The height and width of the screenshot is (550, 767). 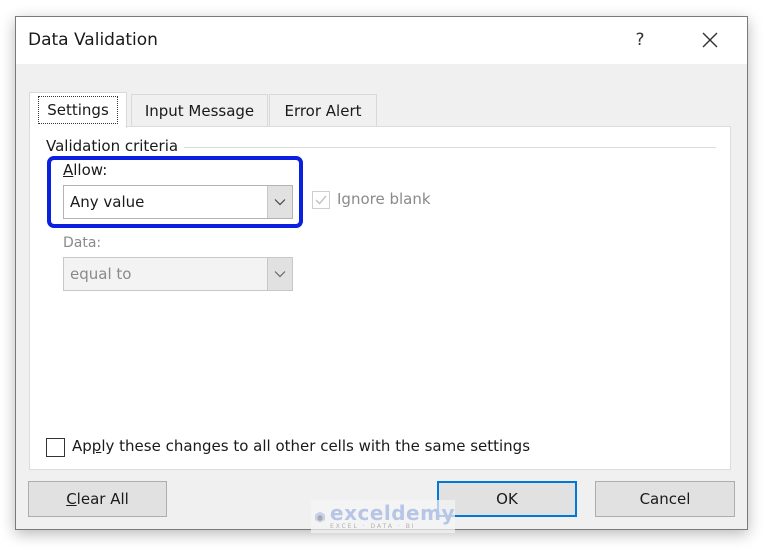 I want to click on dialog-title: Data Validation, so click(x=93, y=40).